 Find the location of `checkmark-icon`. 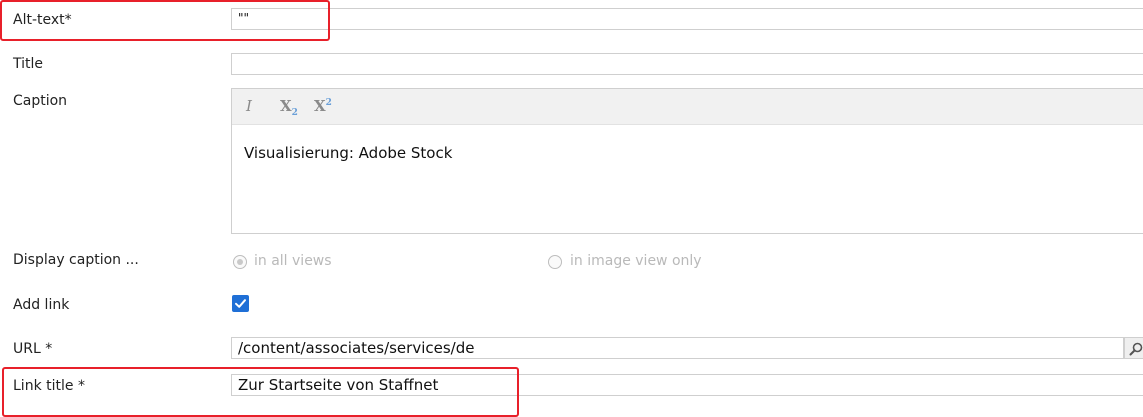

checkmark-icon is located at coordinates (240, 303).